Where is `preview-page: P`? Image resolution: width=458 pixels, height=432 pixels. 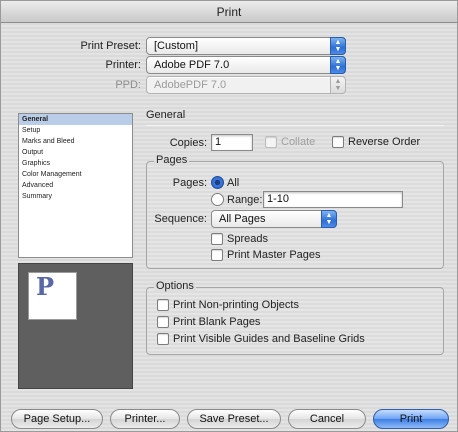
preview-page: P is located at coordinates (52, 296).